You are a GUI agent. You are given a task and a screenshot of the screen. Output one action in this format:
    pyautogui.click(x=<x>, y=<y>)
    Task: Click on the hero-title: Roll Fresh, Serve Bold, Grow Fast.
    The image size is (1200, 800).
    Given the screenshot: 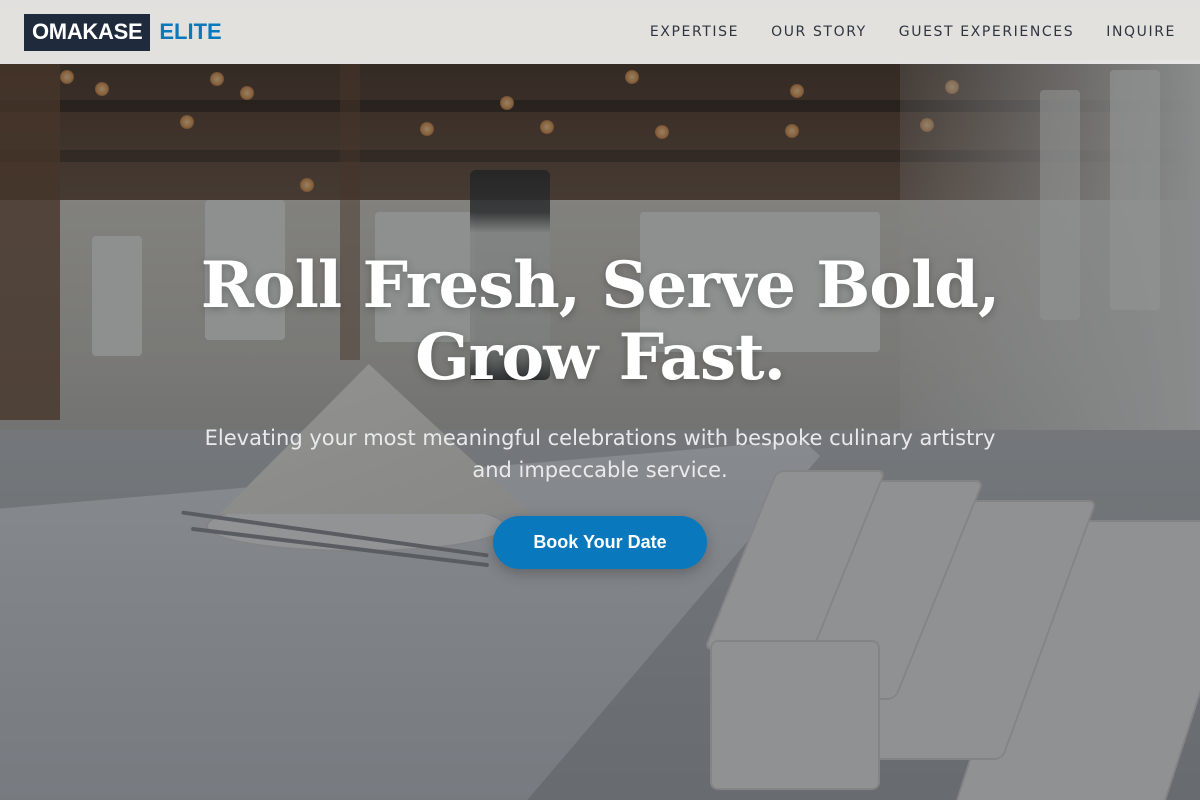 What is the action you would take?
    pyautogui.click(x=600, y=322)
    